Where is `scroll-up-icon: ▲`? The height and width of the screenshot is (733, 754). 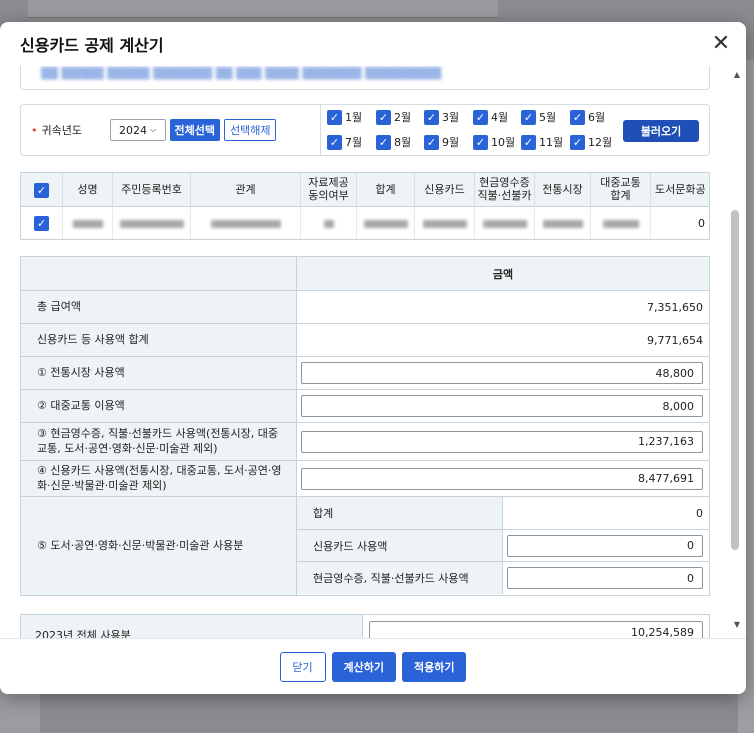
scroll-up-icon: ▲ is located at coordinates (737, 74).